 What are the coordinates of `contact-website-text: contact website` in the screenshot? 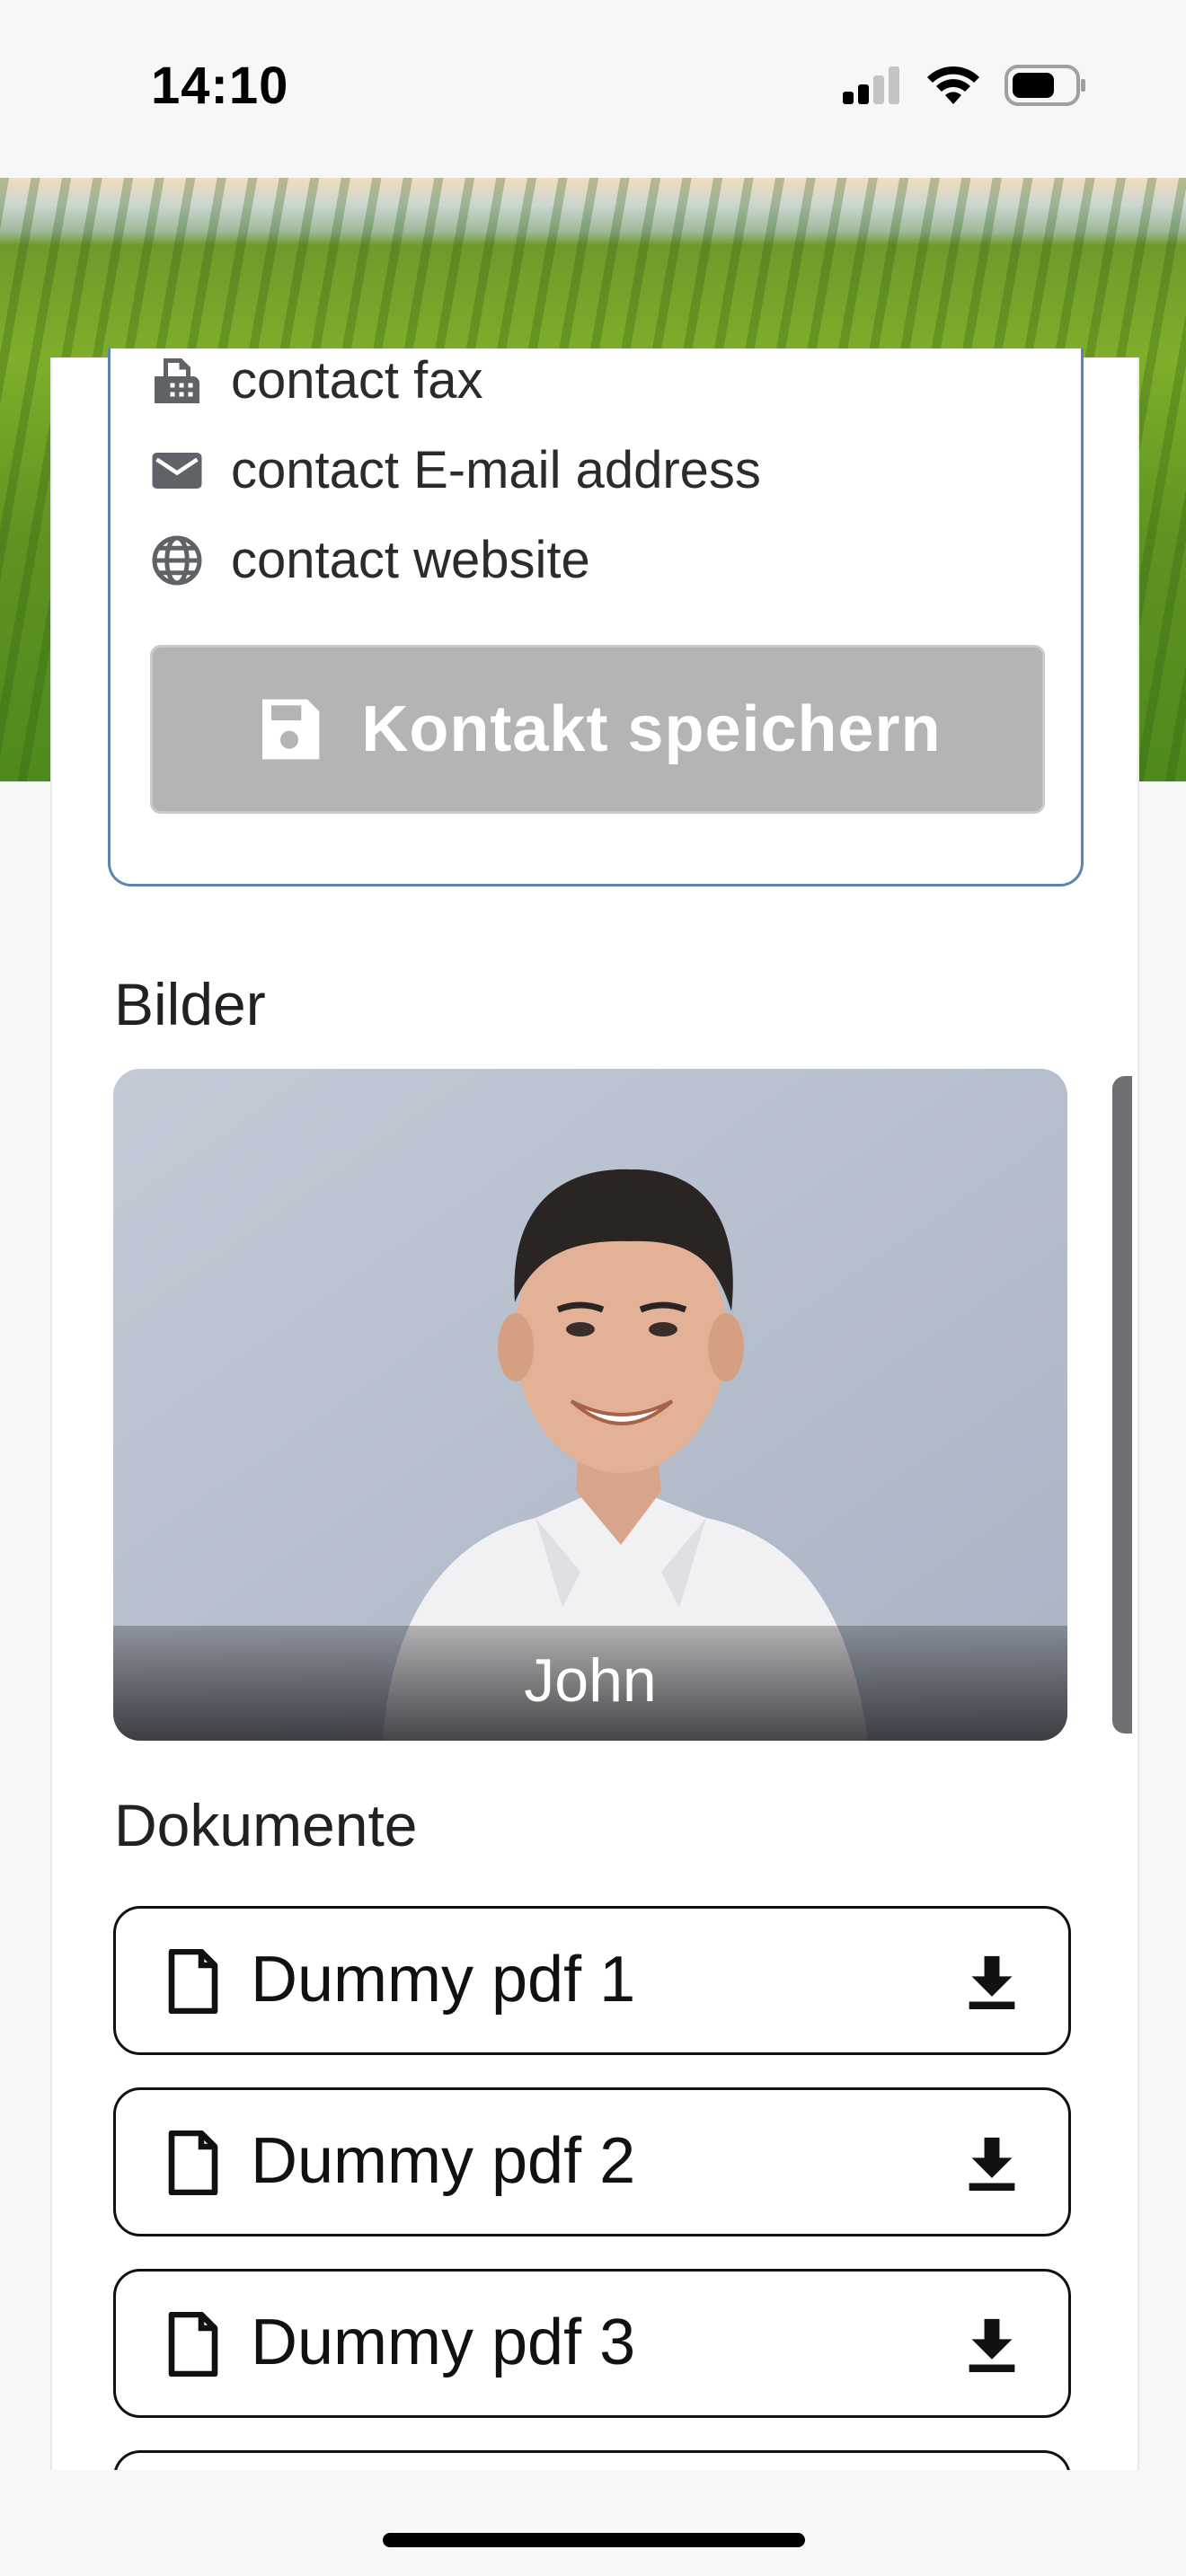 It's located at (410, 560).